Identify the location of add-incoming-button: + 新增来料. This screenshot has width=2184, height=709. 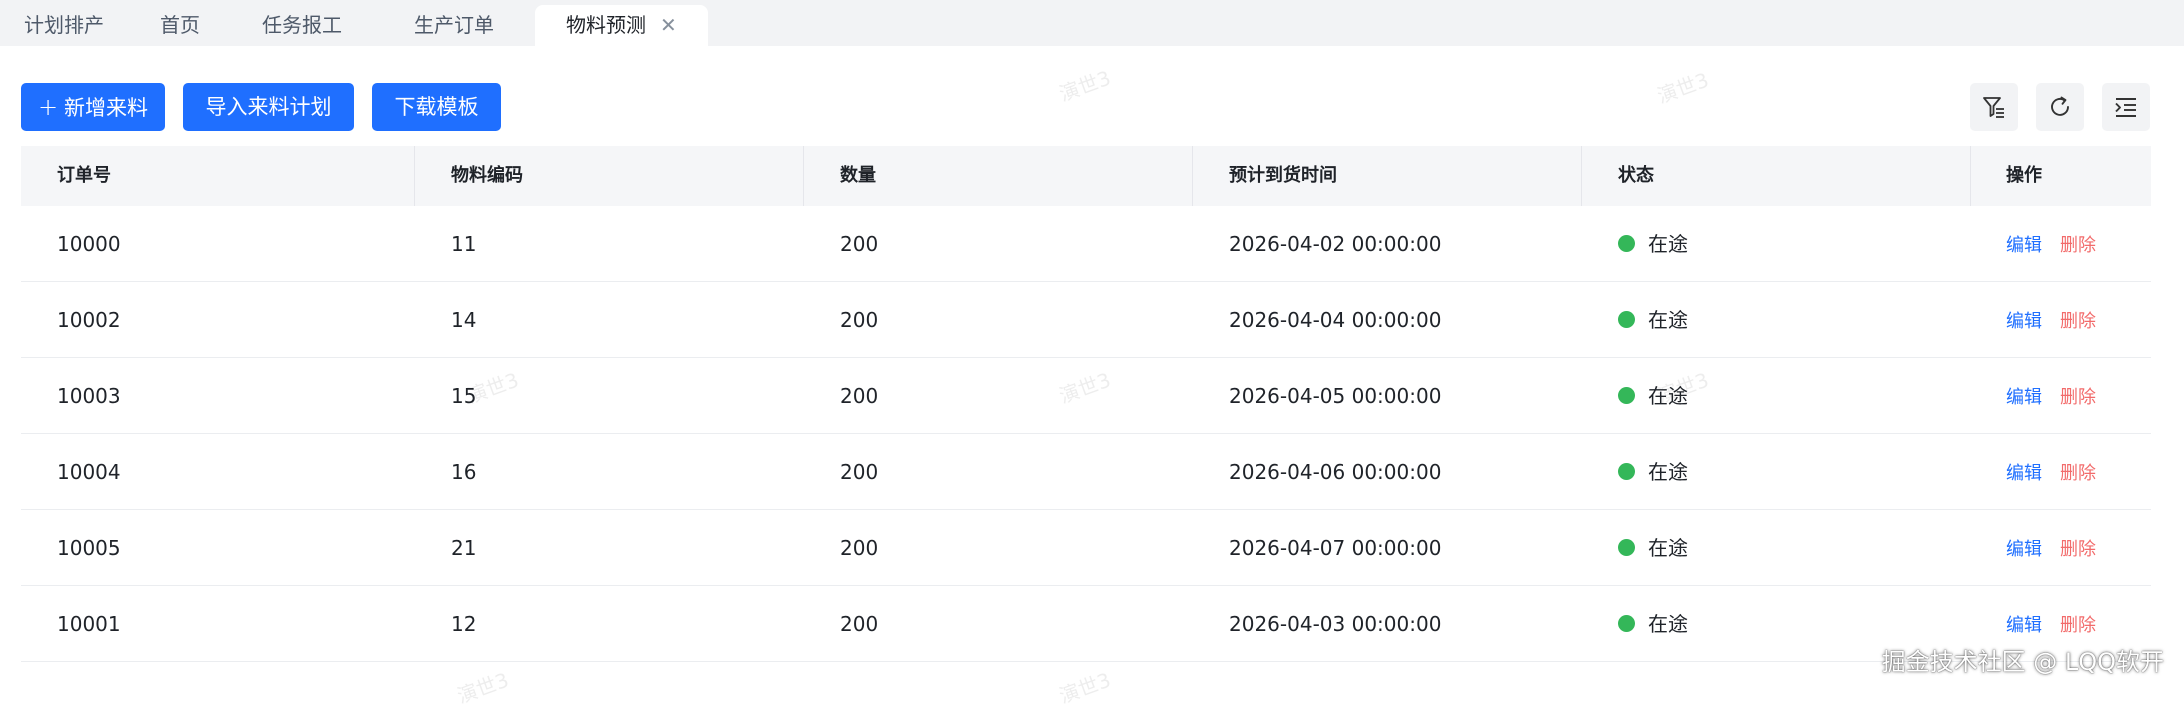
(93, 107).